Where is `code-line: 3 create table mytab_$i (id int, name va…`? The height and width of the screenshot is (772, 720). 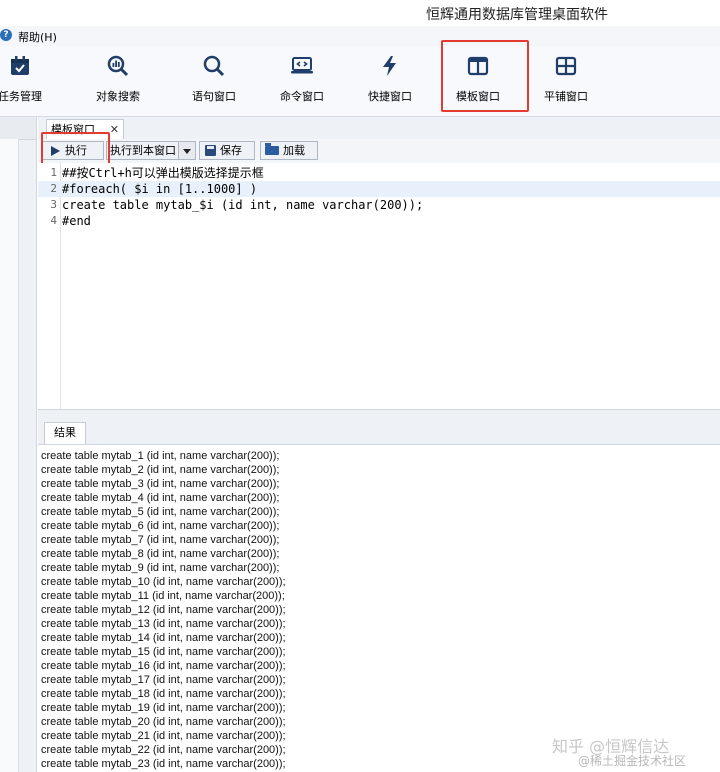 code-line: 3 create table mytab_$i (id int, name va… is located at coordinates (379, 205).